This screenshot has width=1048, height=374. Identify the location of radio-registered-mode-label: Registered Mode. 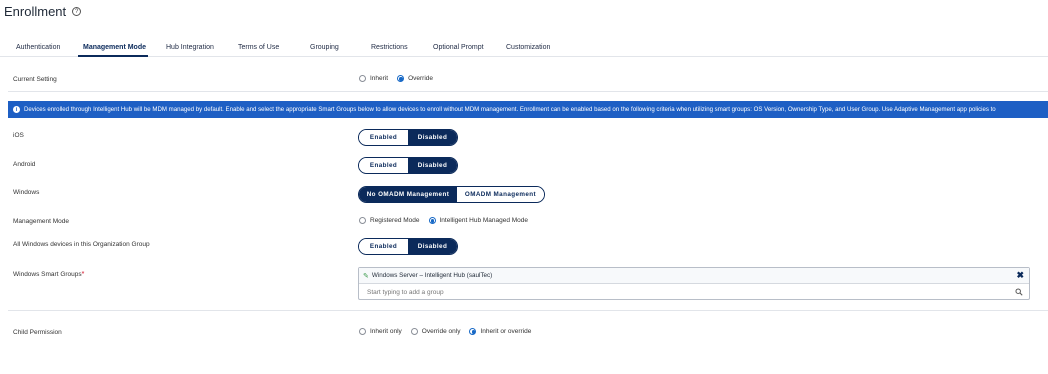
(395, 220).